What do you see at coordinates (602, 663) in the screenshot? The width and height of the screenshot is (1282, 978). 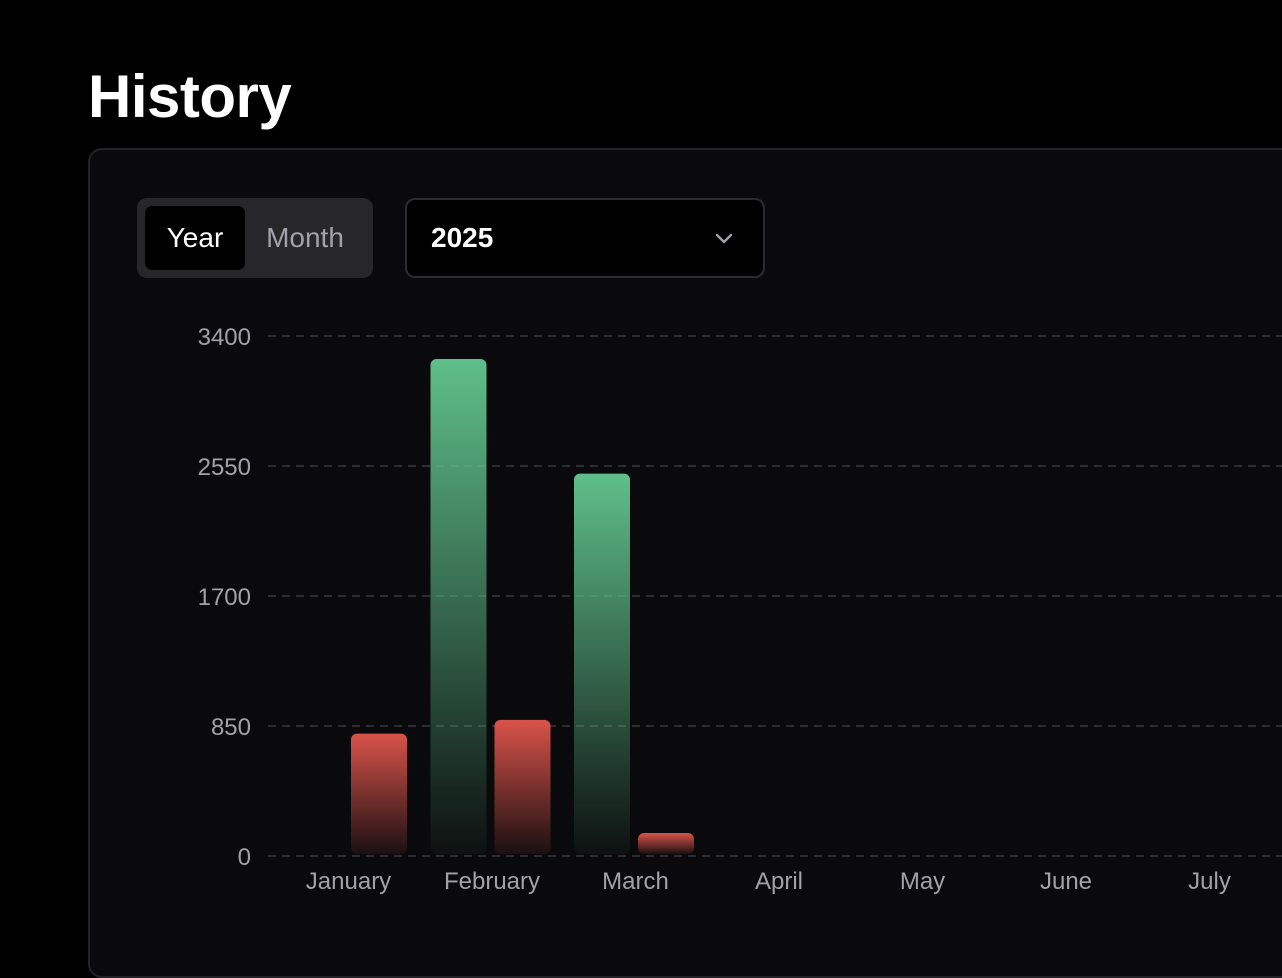 I see `income-bar-march` at bounding box center [602, 663].